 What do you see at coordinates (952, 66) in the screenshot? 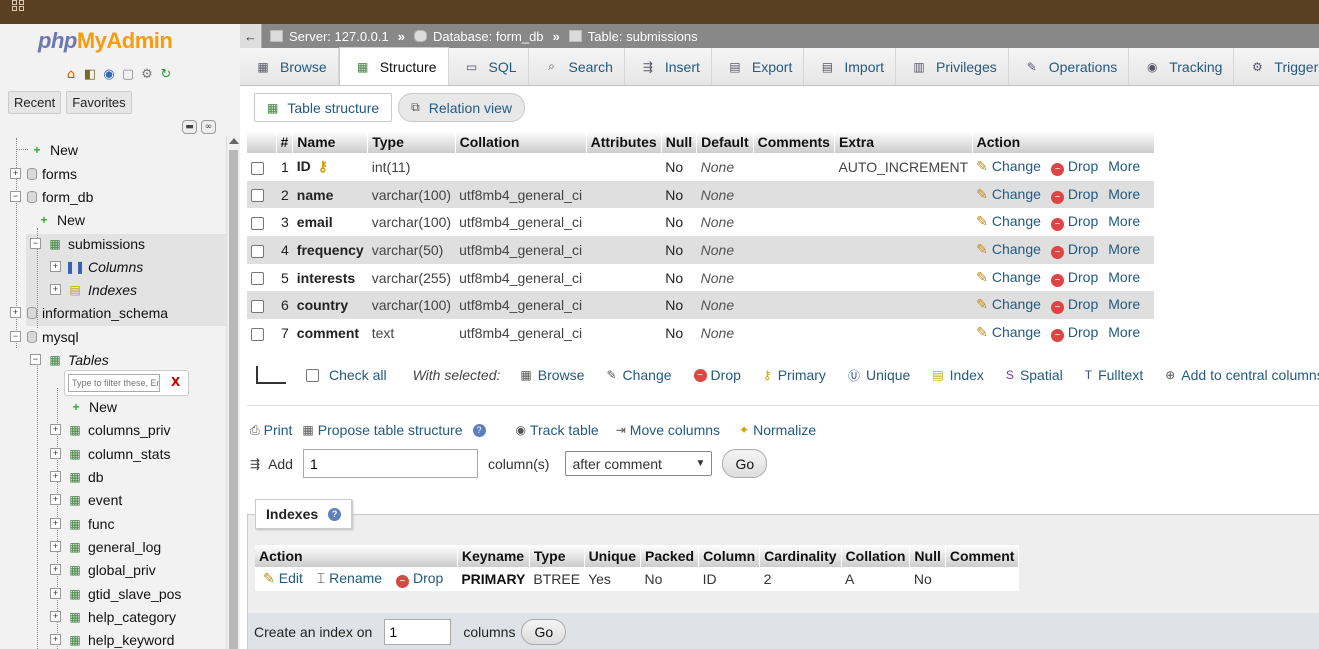
I see `tab-privileges: ▥ Privileges` at bounding box center [952, 66].